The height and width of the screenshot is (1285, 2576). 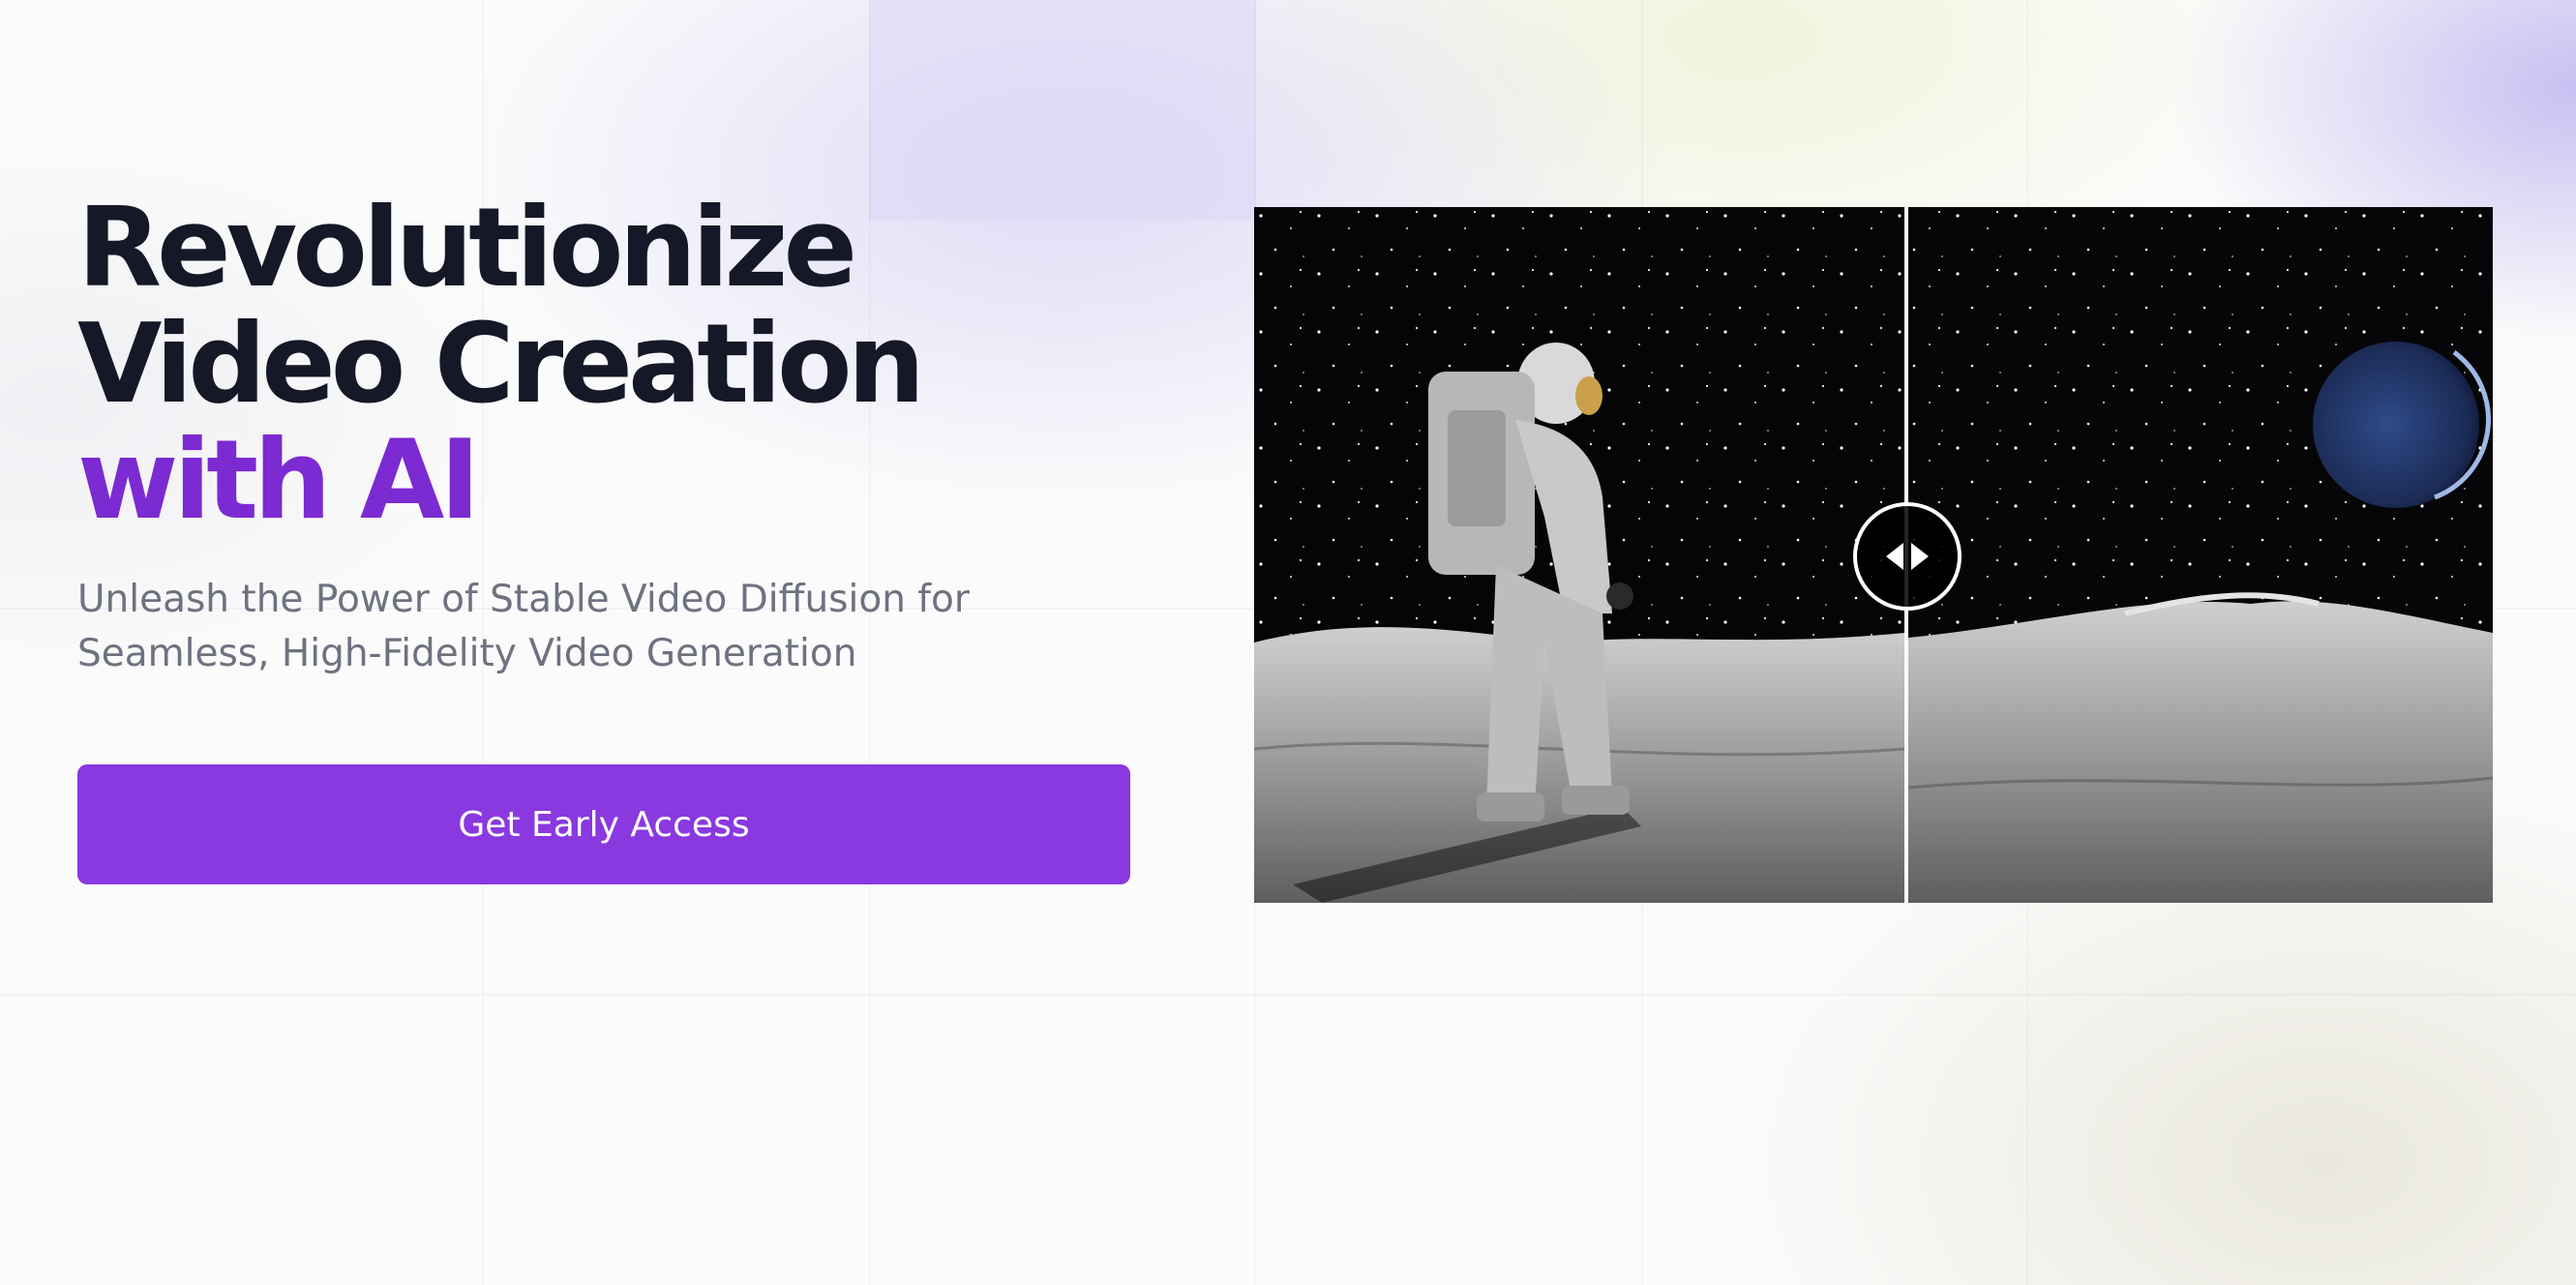 What do you see at coordinates (603, 824) in the screenshot?
I see `get-early-access-button: Get Early Access` at bounding box center [603, 824].